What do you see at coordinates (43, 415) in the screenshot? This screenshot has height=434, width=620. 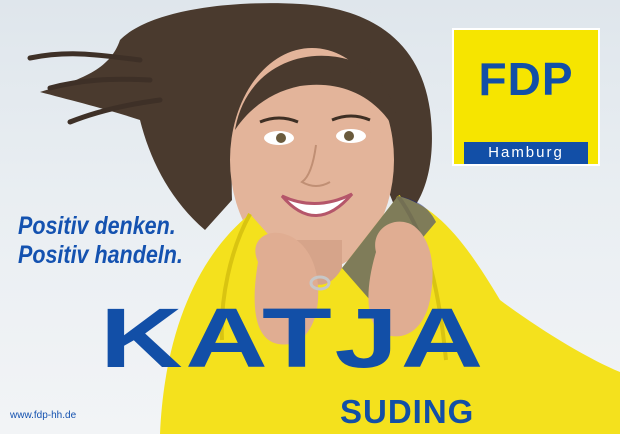 I see `website-url: www.fdp-hh.de` at bounding box center [43, 415].